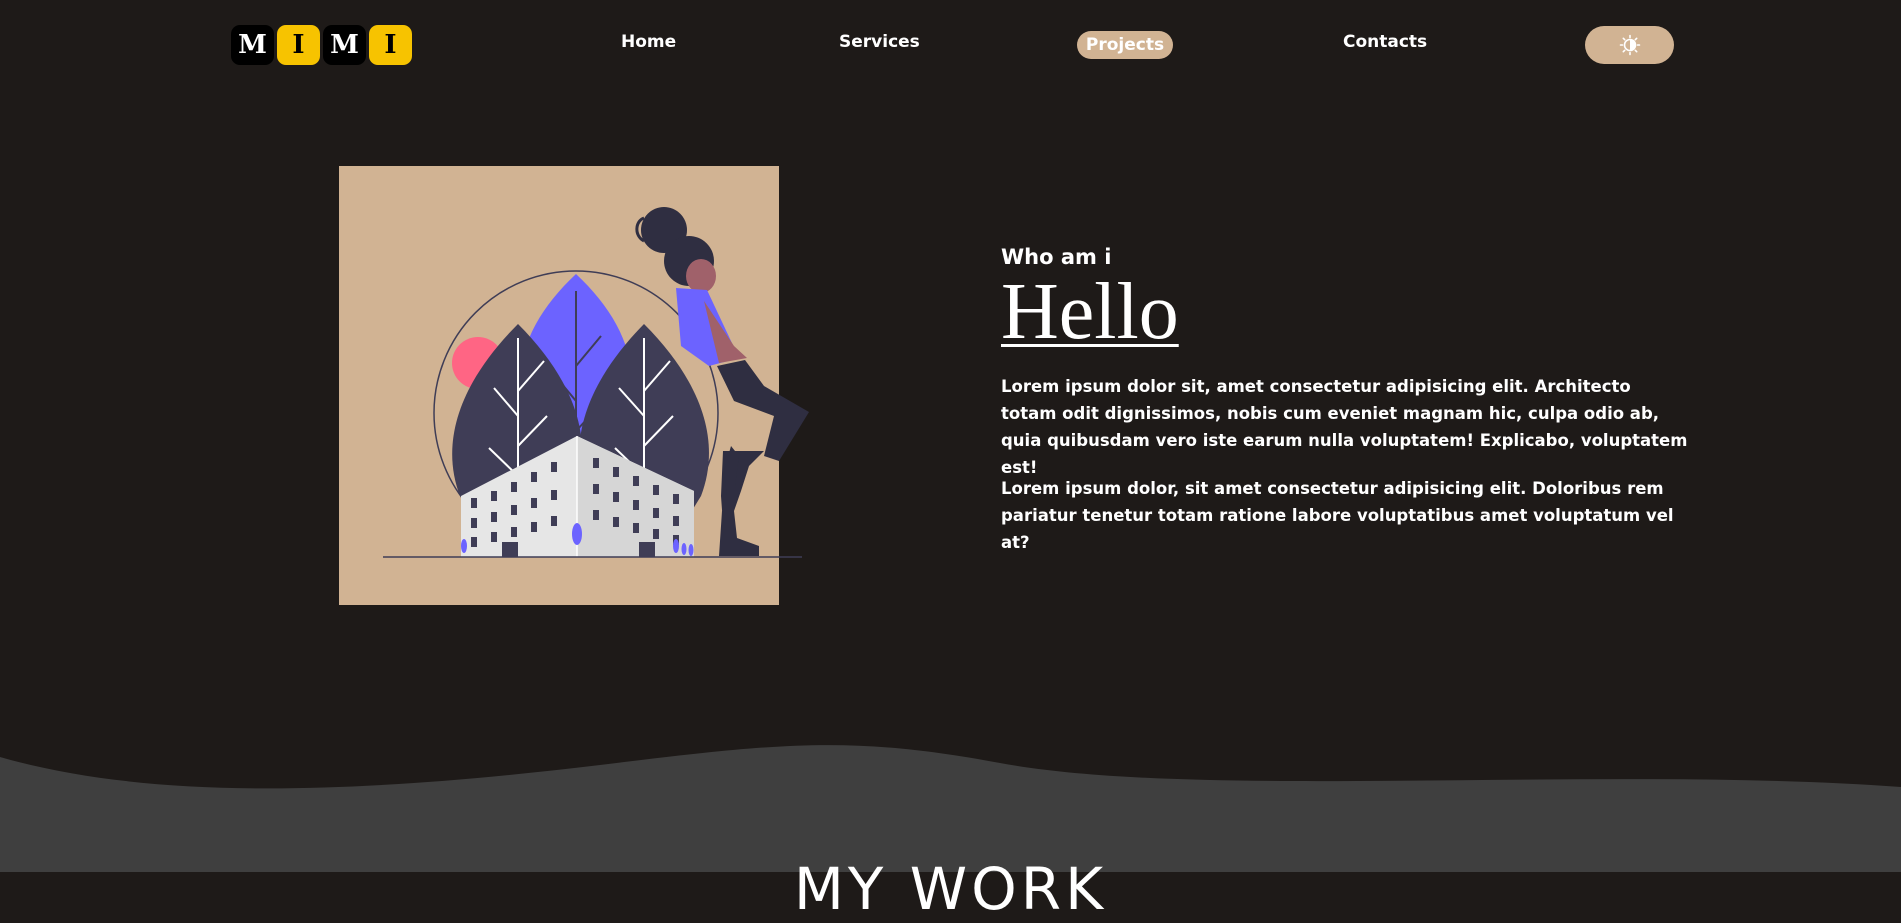  I want to click on nav-contacts: Contacts, so click(1385, 42).